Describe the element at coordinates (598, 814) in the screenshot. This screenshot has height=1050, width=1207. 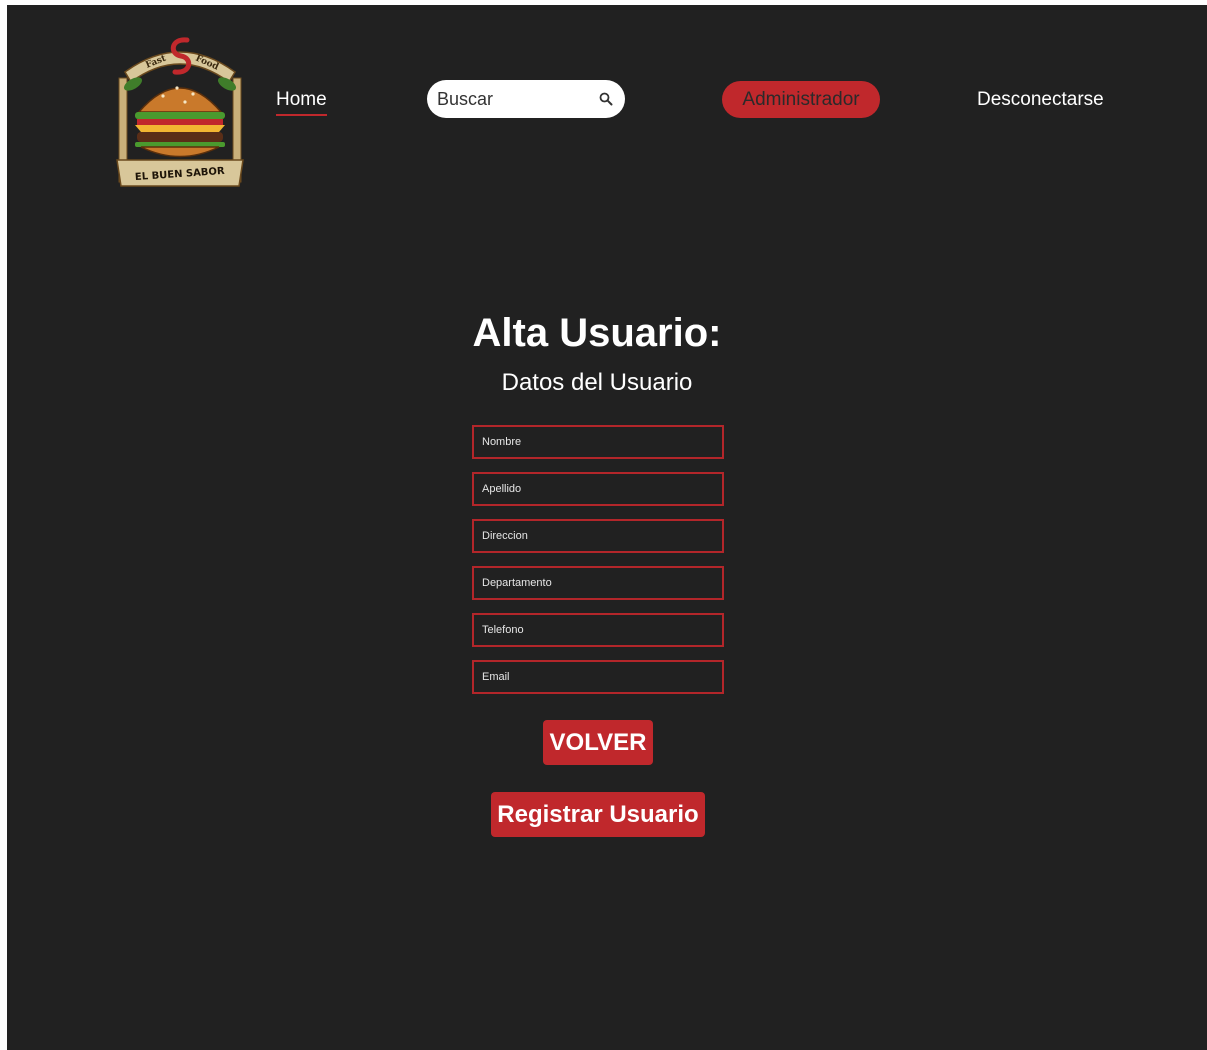
I see `registrar-usuario-button: Registrar Usuario` at that location.